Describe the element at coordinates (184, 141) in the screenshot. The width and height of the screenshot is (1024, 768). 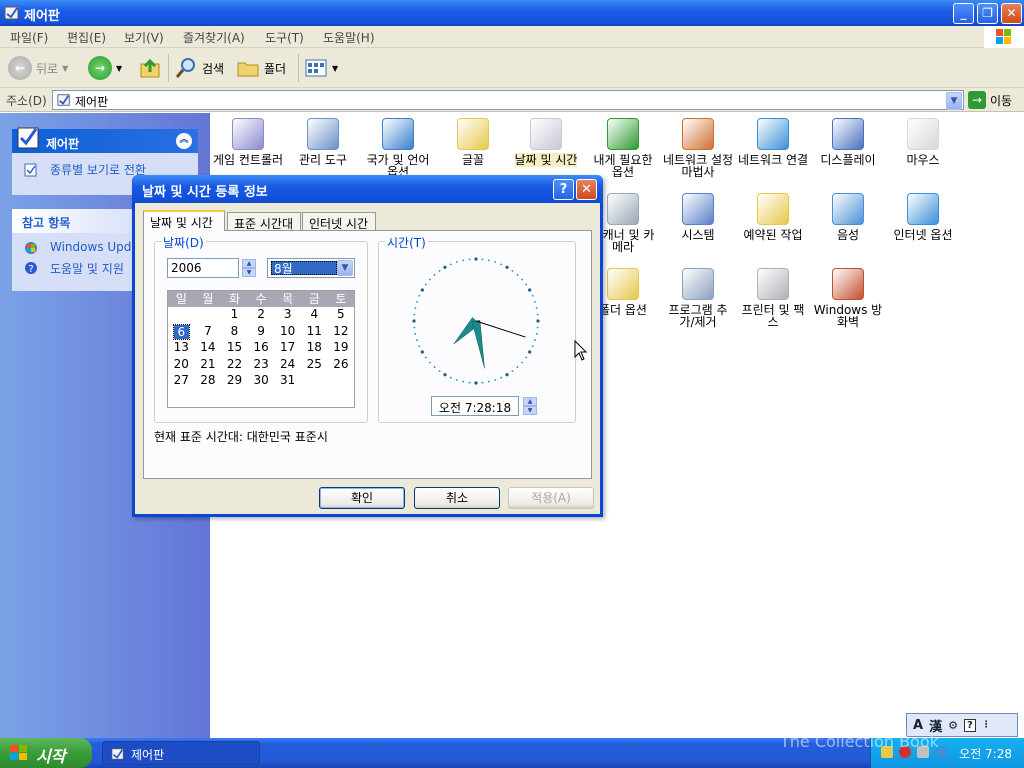
I see `collapse-chevron-icon: ︽` at that location.